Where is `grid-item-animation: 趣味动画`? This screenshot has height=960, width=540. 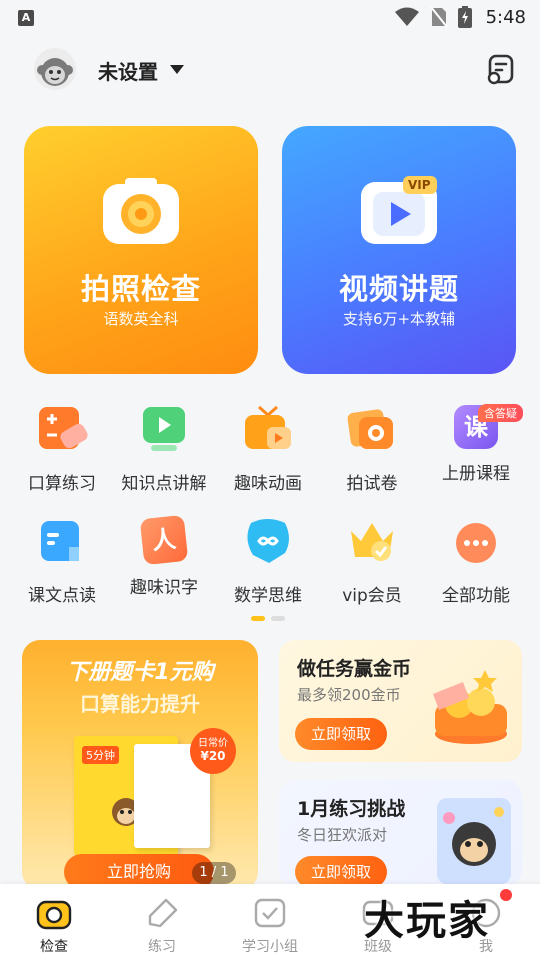 grid-item-animation: 趣味动画 is located at coordinates (268, 449).